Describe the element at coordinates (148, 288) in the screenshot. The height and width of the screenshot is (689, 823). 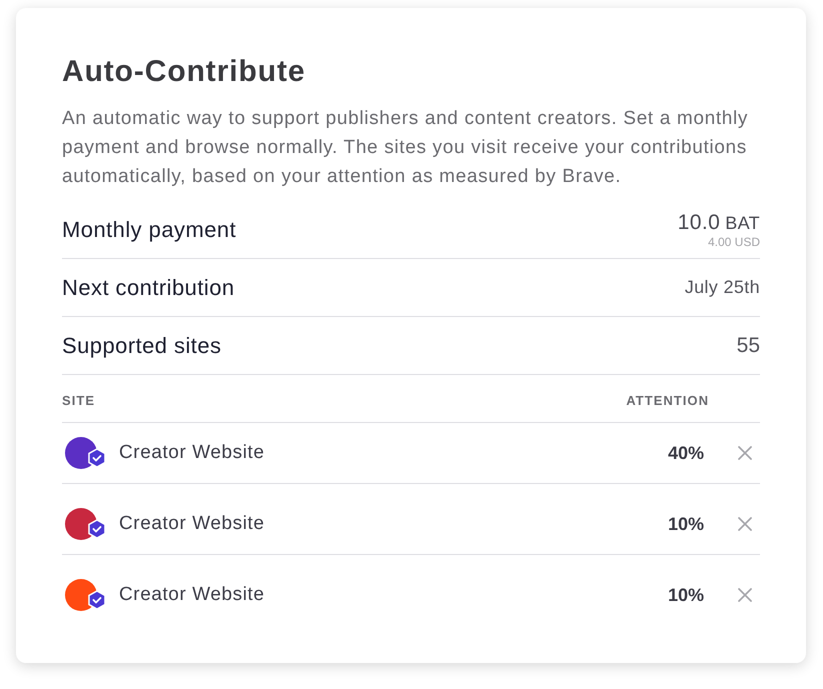
I see `summary-label: Next contribution` at that location.